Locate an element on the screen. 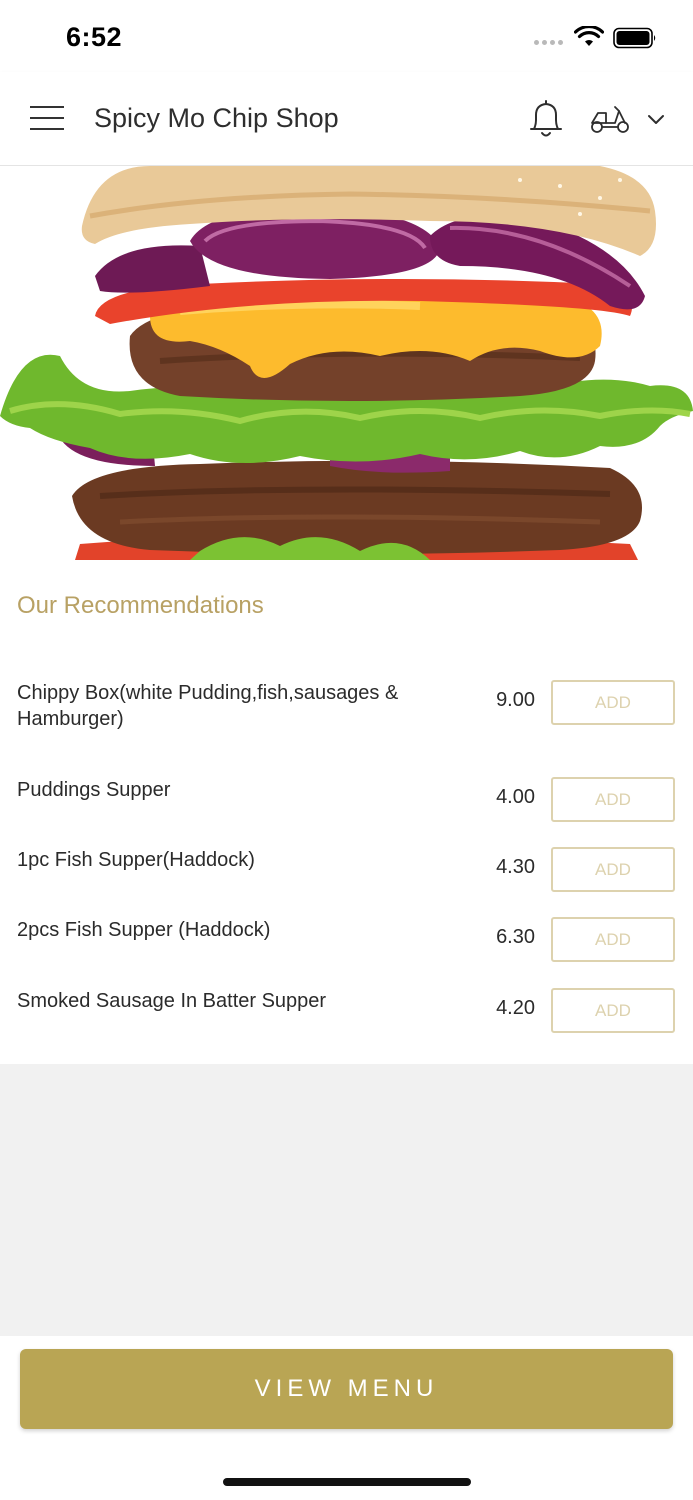 The image size is (693, 1500). wifi-icon is located at coordinates (589, 36).